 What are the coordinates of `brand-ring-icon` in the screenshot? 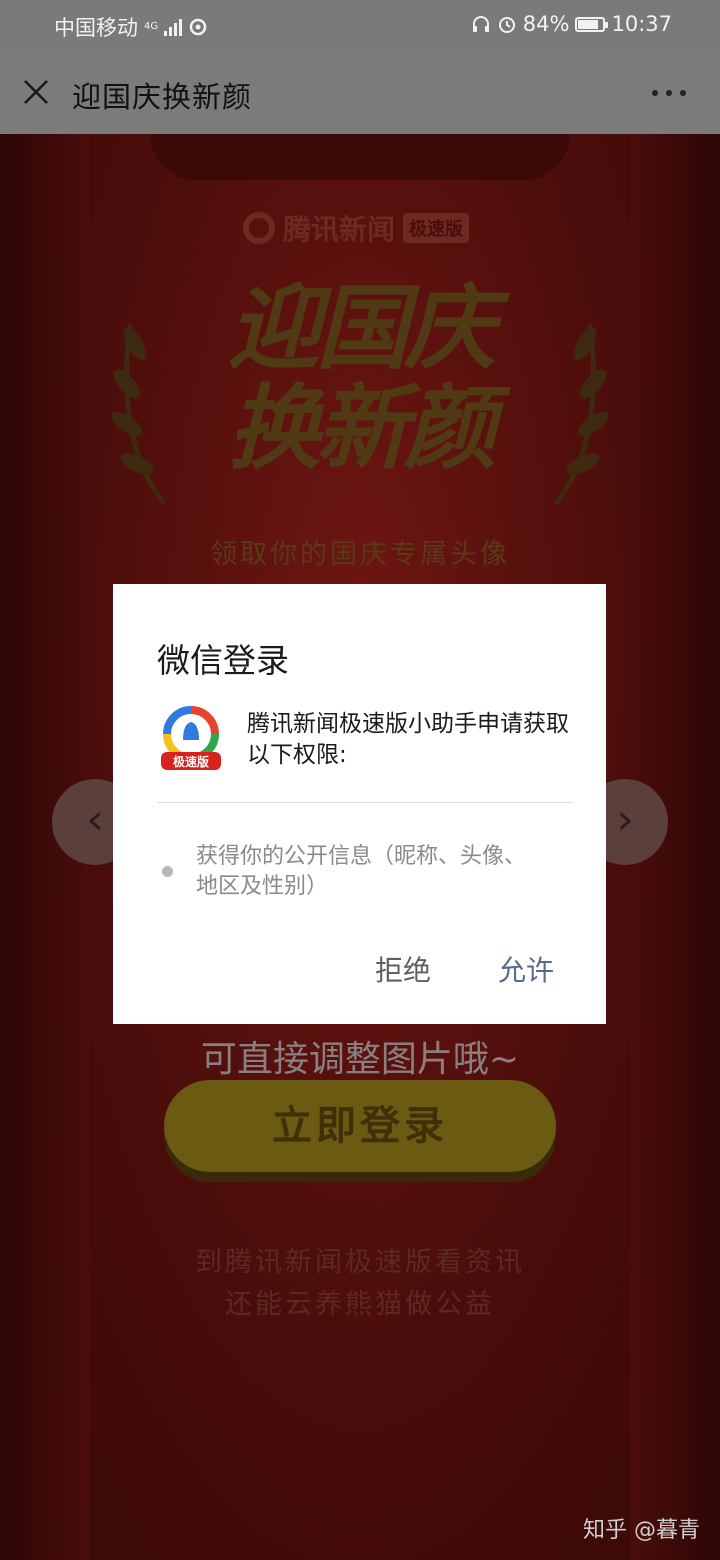 It's located at (259, 228).